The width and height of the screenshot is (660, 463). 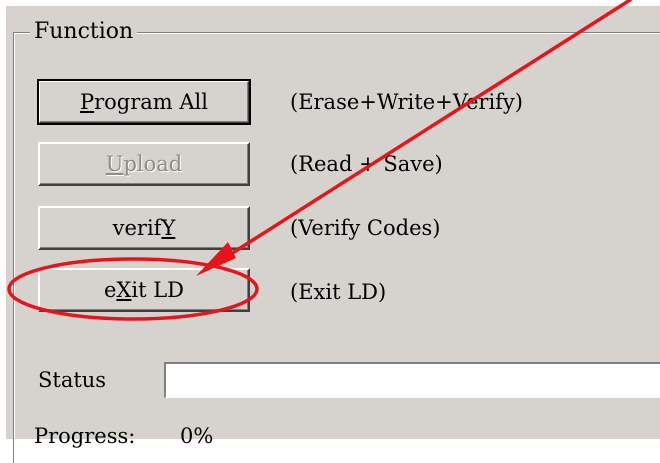 What do you see at coordinates (153, 164) in the screenshot?
I see `upload-label-post: pload` at bounding box center [153, 164].